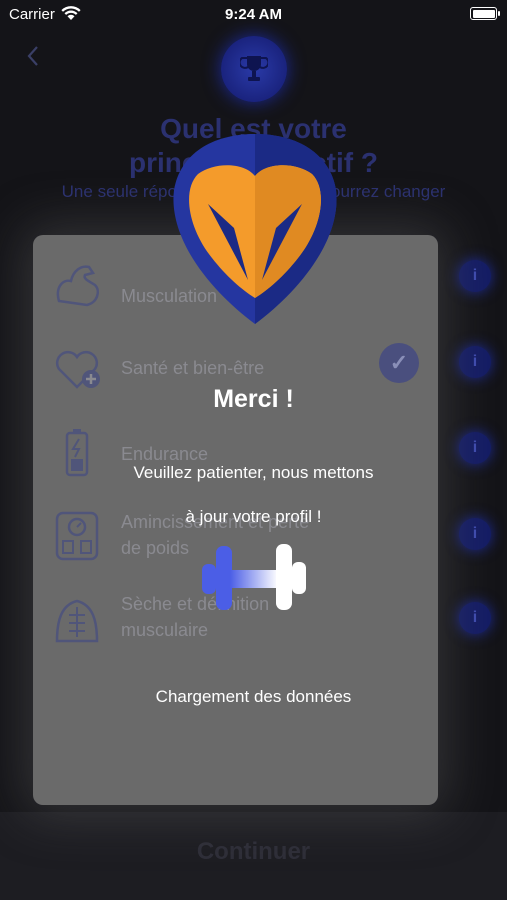 Image resolution: width=507 pixels, height=900 pixels. Describe the element at coordinates (77, 286) in the screenshot. I see `flexed-arm-icon` at that location.